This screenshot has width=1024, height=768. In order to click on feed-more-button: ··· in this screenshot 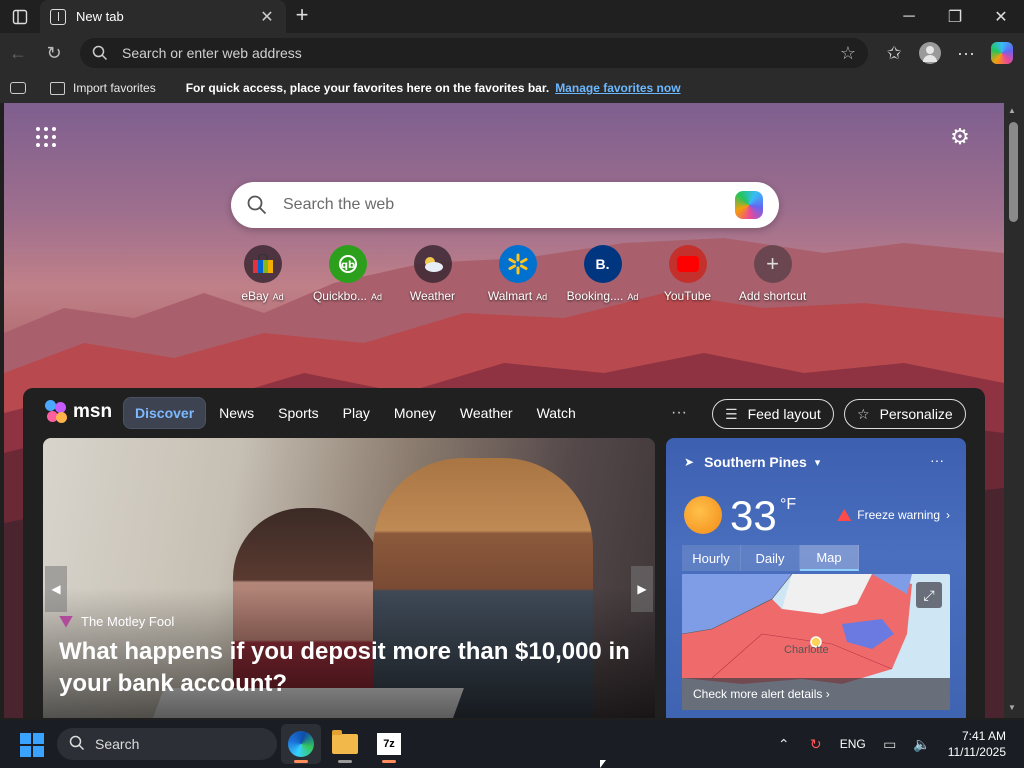, I will do `click(679, 413)`.